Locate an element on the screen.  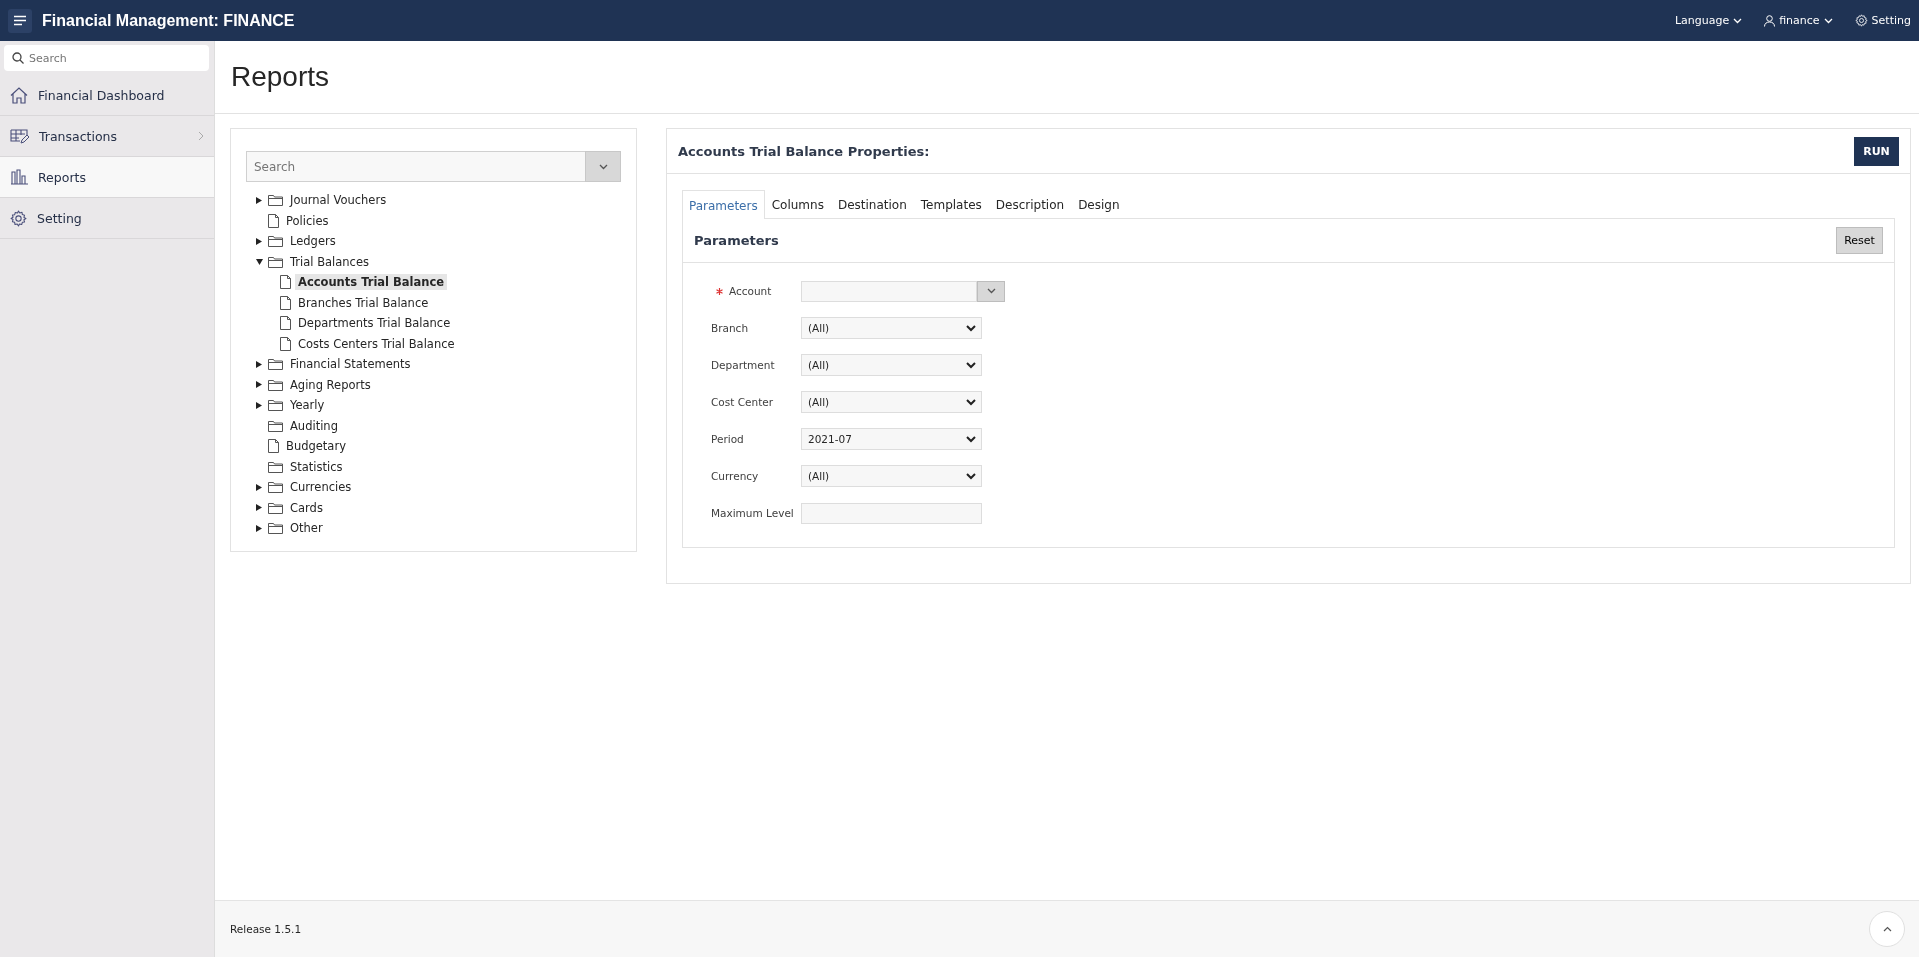
field-label: Currency is located at coordinates (735, 476).